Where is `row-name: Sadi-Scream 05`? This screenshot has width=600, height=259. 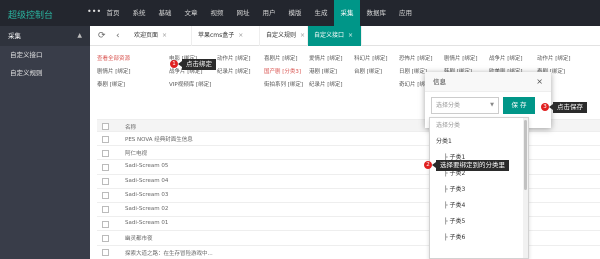 row-name: Sadi-Scream 05 is located at coordinates (146, 166).